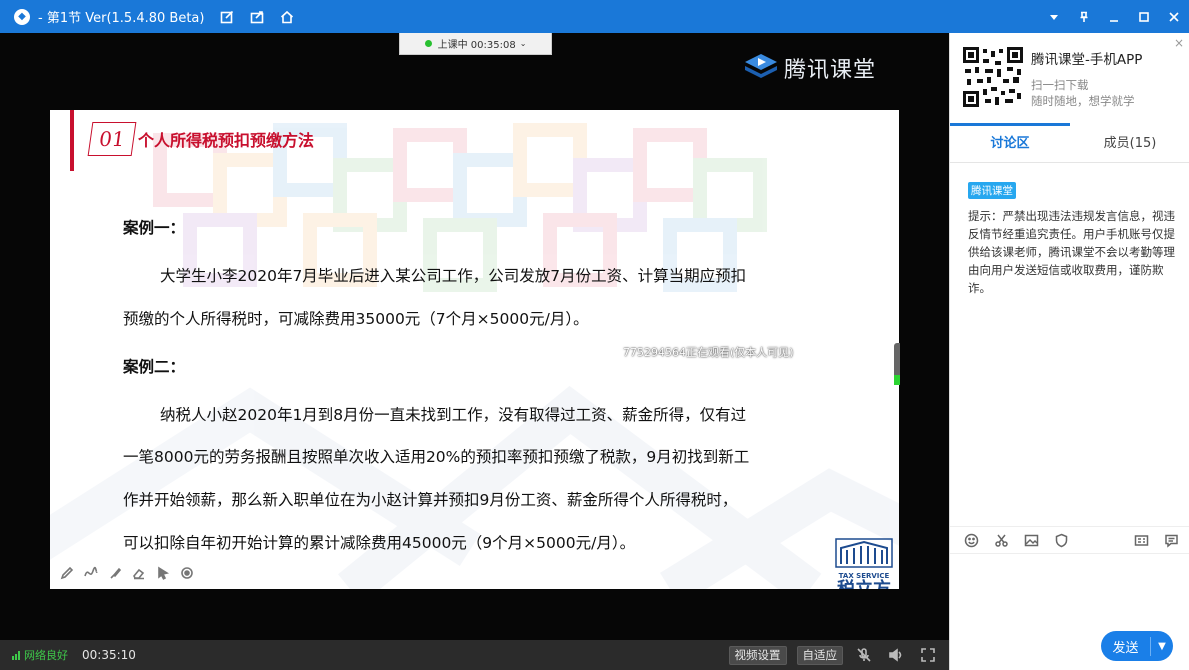 Image resolution: width=1189 pixels, height=670 pixels. What do you see at coordinates (379, 543) in the screenshot?
I see `case2-line4: 可以扣除自年初开始计算的累计减除费用45000元（9个月×5000元/月）。` at bounding box center [379, 543].